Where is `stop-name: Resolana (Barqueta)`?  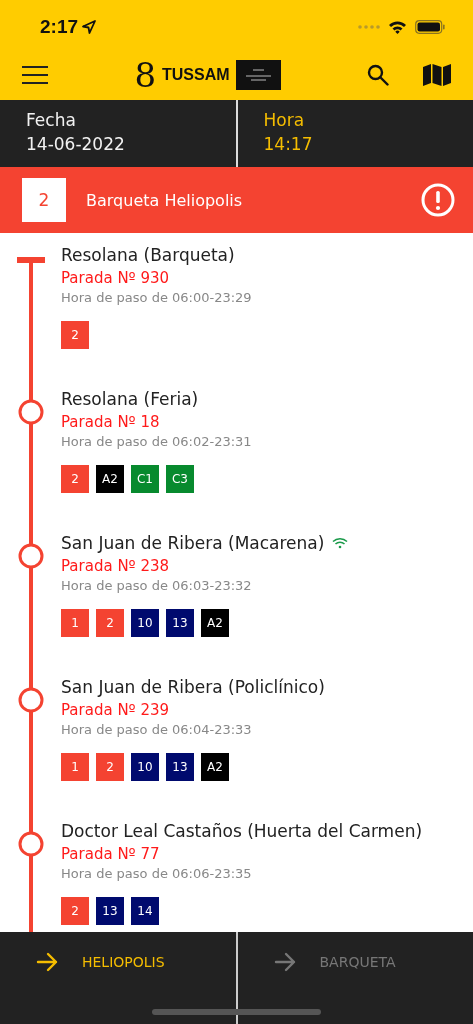
stop-name: Resolana (Barqueta) is located at coordinates (148, 255).